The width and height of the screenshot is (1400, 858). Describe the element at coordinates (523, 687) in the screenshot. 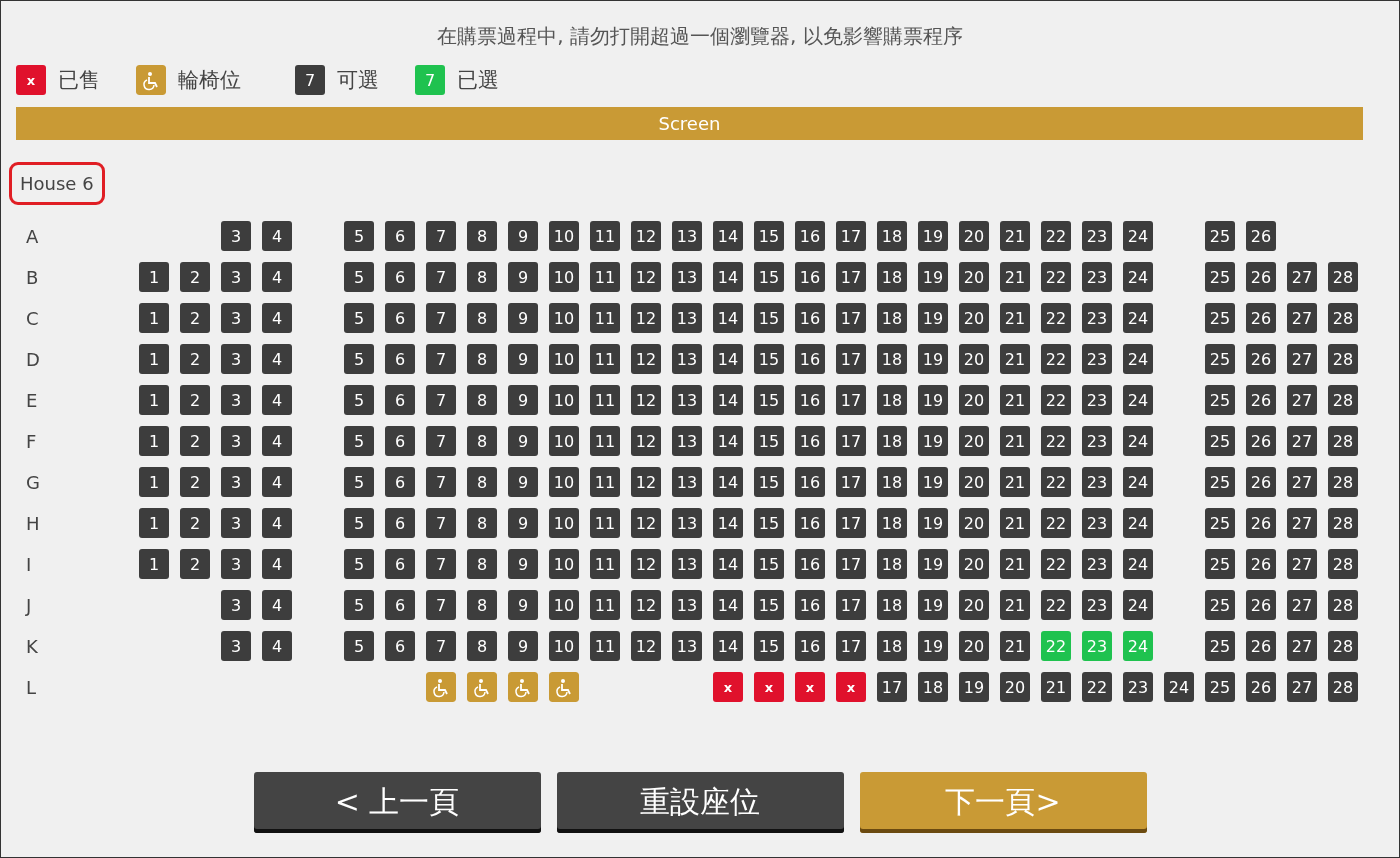

I see `wheelchair-seat-icon` at that location.